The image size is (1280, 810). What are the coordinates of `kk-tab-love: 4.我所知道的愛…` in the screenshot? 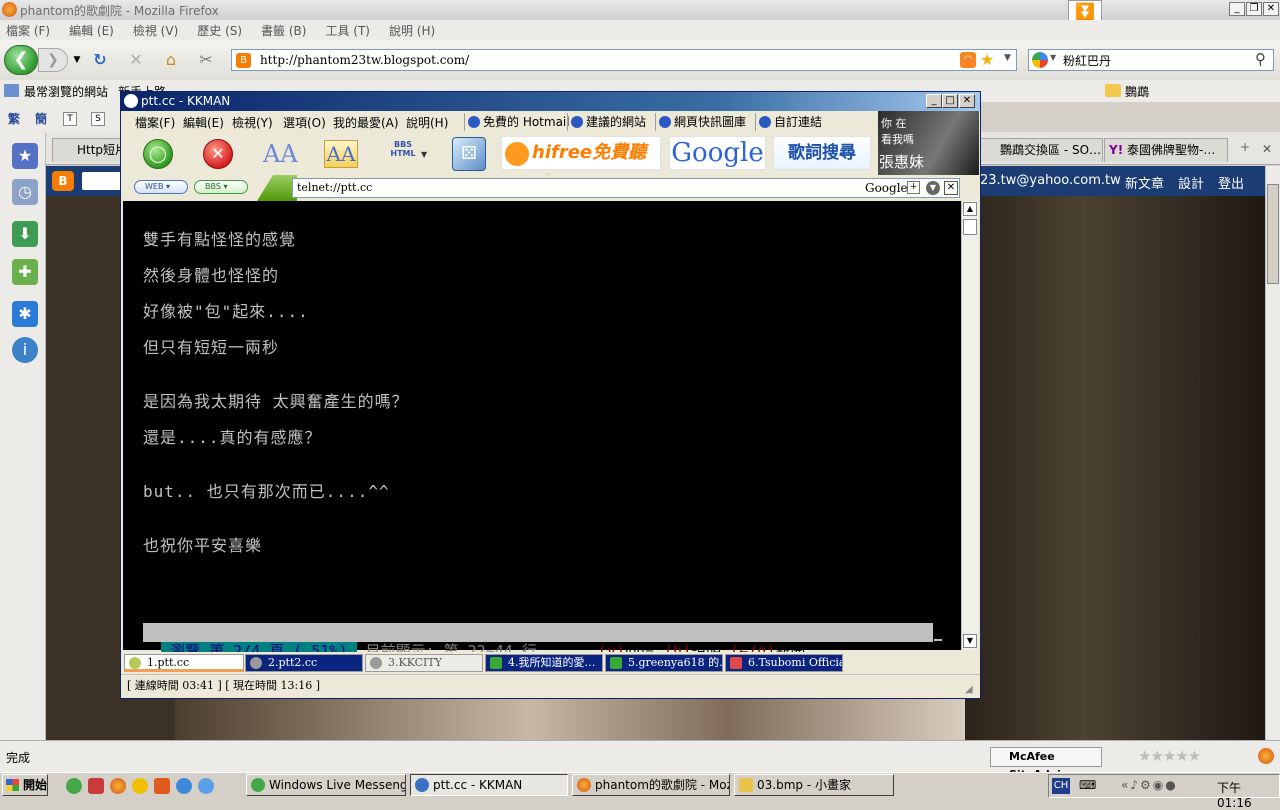 It's located at (544, 663).